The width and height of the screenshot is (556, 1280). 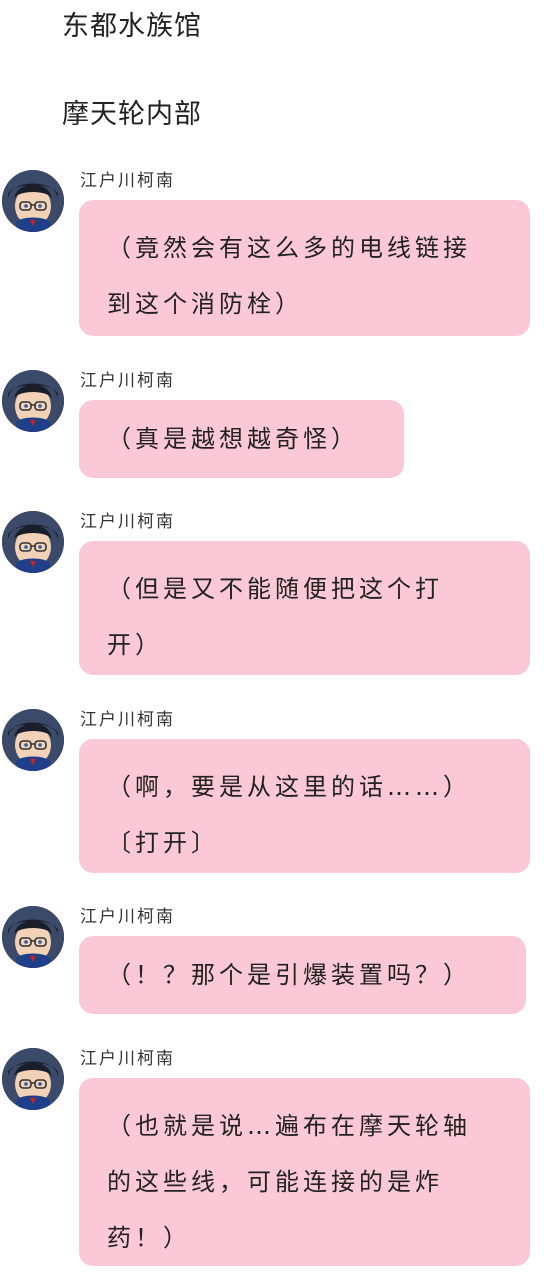 What do you see at coordinates (302, 975) in the screenshot?
I see `message-bubble: （！？那个是引爆装置吗？）` at bounding box center [302, 975].